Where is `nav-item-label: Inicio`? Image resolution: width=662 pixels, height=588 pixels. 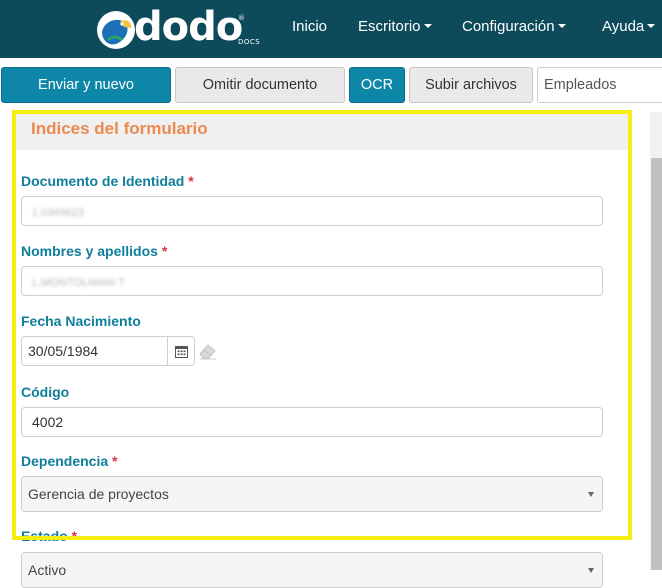 nav-item-label: Inicio is located at coordinates (310, 26).